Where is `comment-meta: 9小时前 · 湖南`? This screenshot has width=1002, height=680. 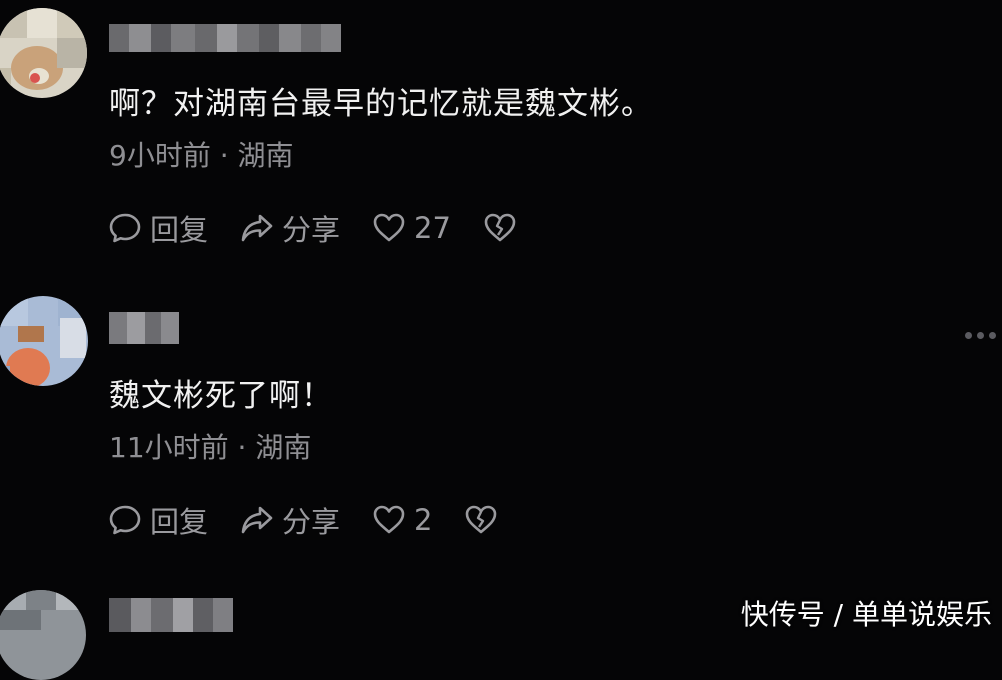 comment-meta: 9小时前 · 湖南 is located at coordinates (201, 155).